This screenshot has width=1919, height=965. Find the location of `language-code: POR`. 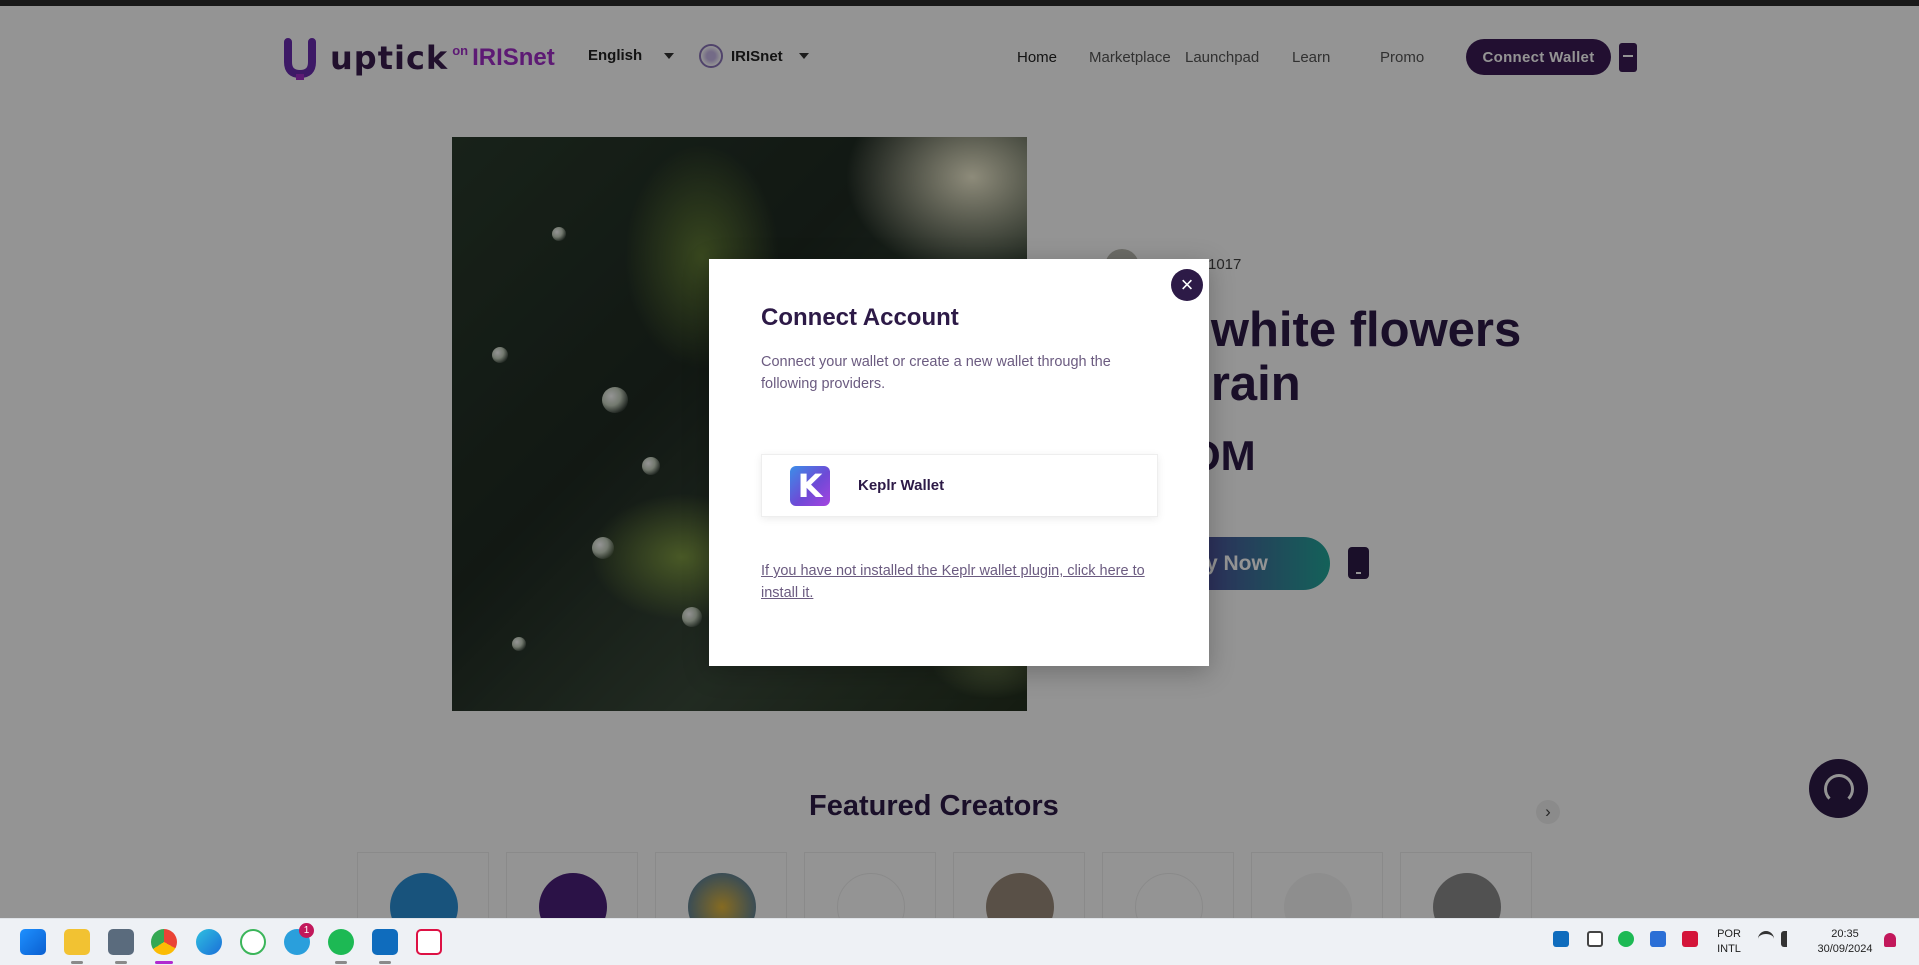

language-code: POR is located at coordinates (1729, 934).